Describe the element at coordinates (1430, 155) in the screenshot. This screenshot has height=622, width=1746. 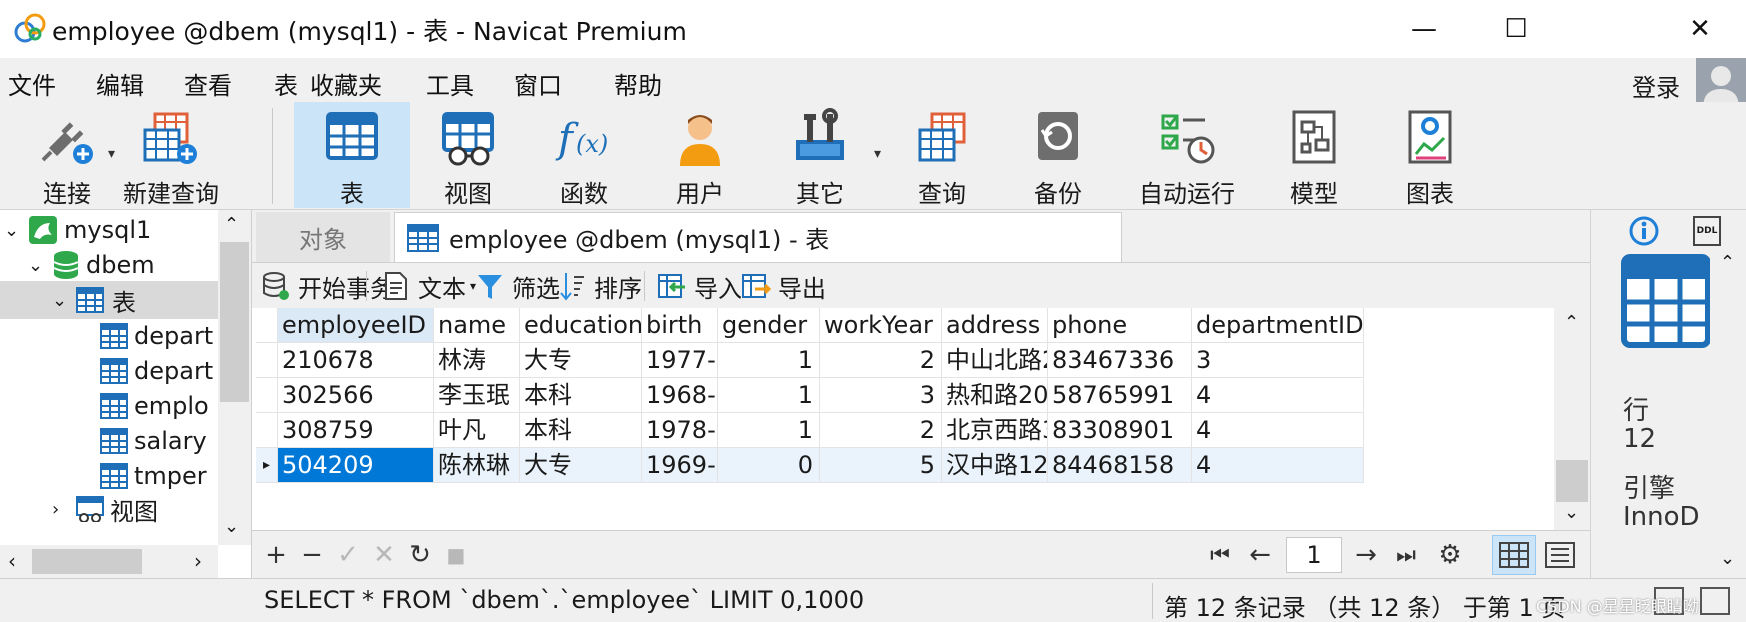
I see `chart-button: 图表` at that location.